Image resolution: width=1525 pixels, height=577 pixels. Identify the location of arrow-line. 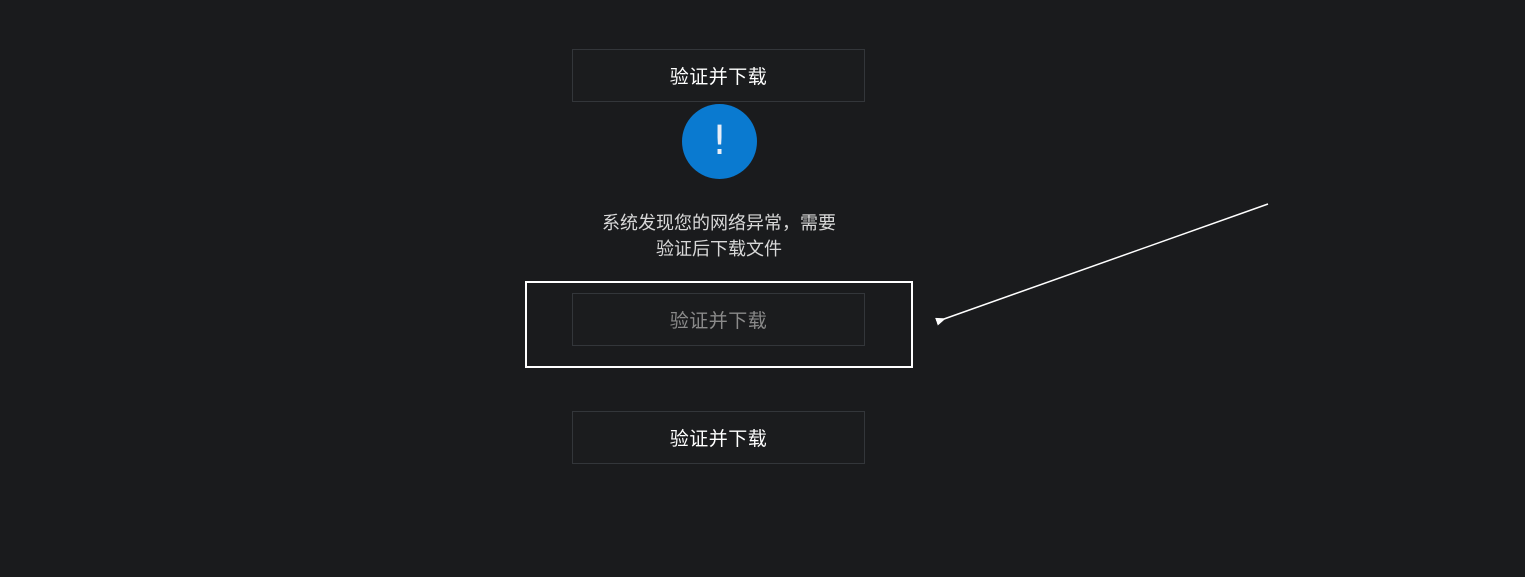
(1102, 264).